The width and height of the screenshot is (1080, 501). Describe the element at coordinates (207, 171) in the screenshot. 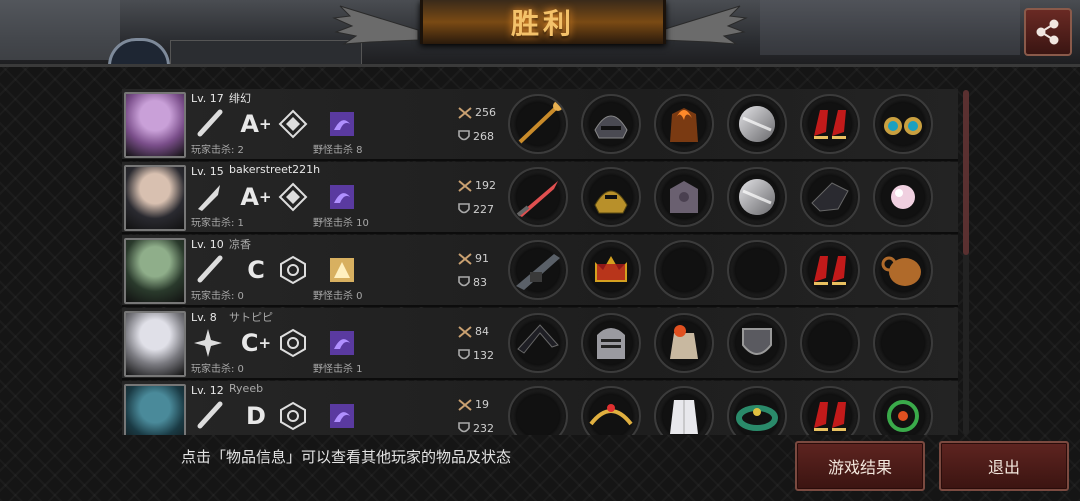

I see `player-level: Lv. 15` at that location.